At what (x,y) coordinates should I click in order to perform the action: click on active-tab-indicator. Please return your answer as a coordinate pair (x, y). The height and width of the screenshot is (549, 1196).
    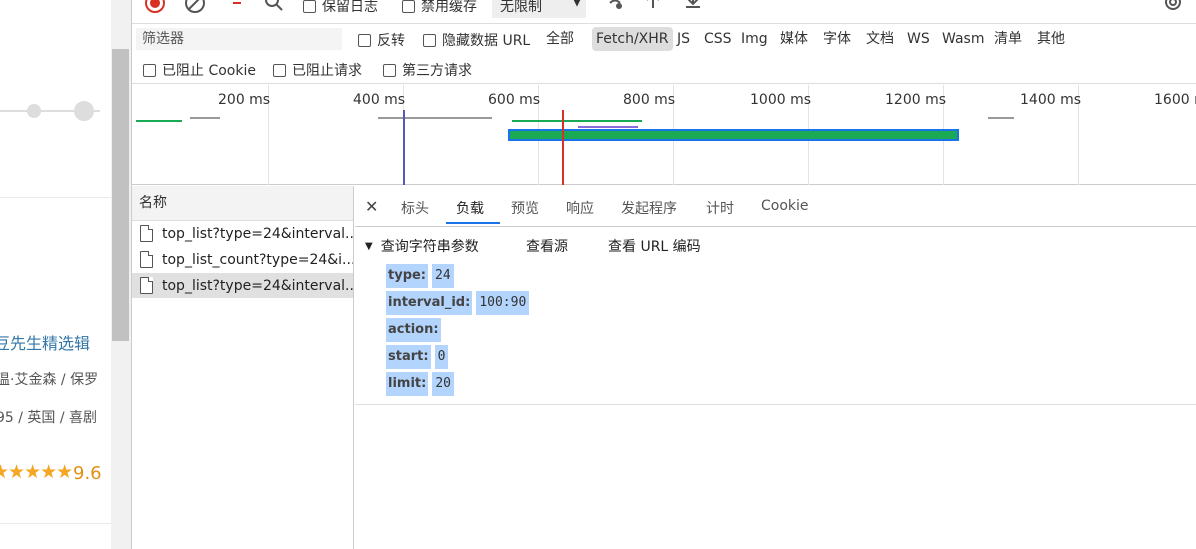
    Looking at the image, I should click on (473, 223).